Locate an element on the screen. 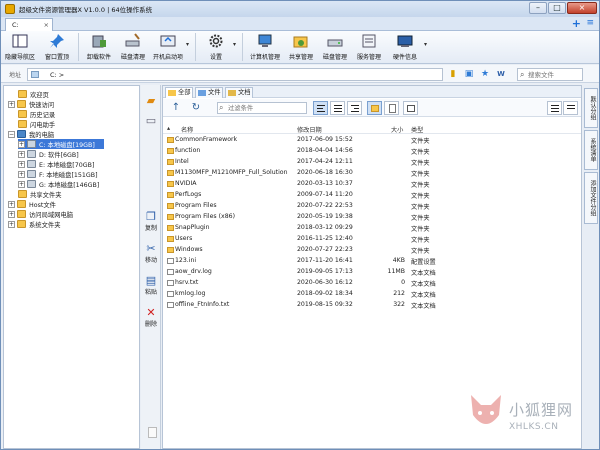 The image size is (600, 450). tab-all: 全部 is located at coordinates (179, 92).